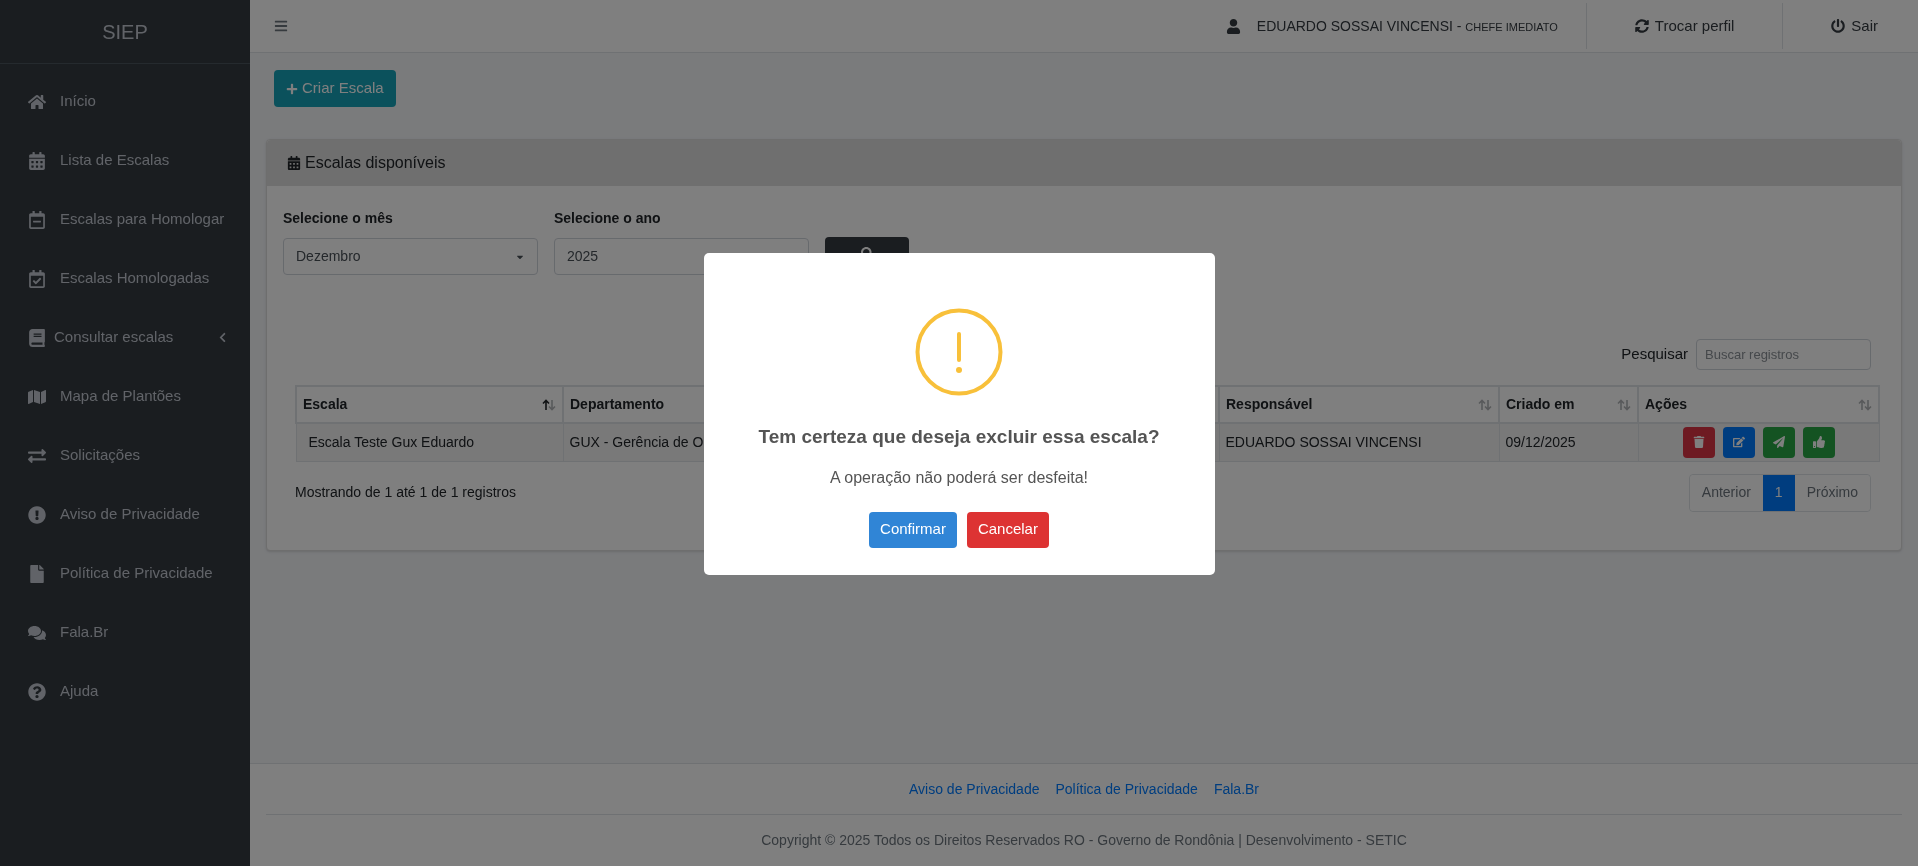 Image resolution: width=1918 pixels, height=866 pixels. Describe the element at coordinates (429, 404) in the screenshot. I see `column-header: Escala` at that location.